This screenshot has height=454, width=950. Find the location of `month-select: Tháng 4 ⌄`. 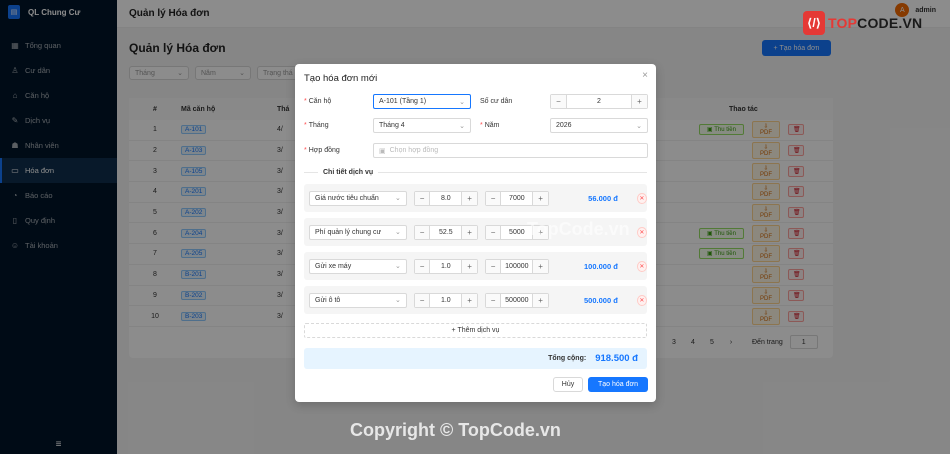

month-select: Tháng 4 ⌄ is located at coordinates (422, 125).